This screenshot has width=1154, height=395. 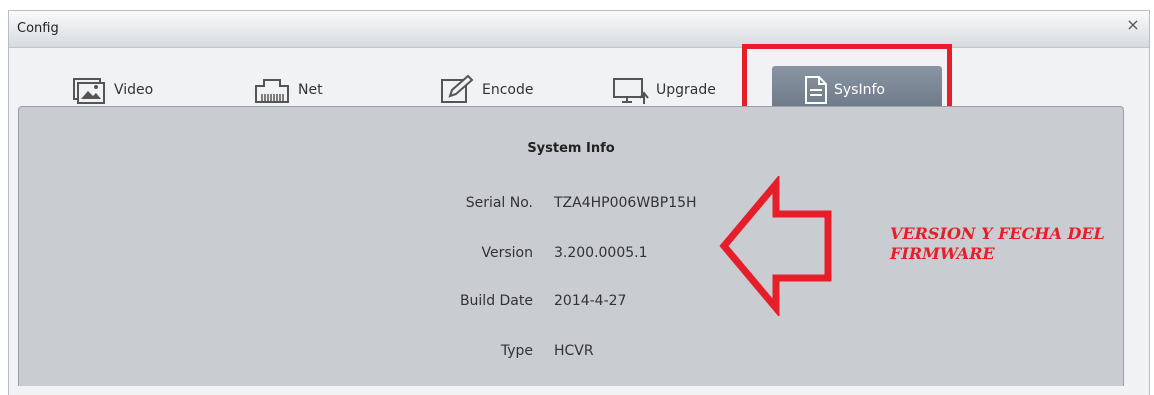 I want to click on tab-upgrade-label: Upgrade, so click(x=686, y=90).